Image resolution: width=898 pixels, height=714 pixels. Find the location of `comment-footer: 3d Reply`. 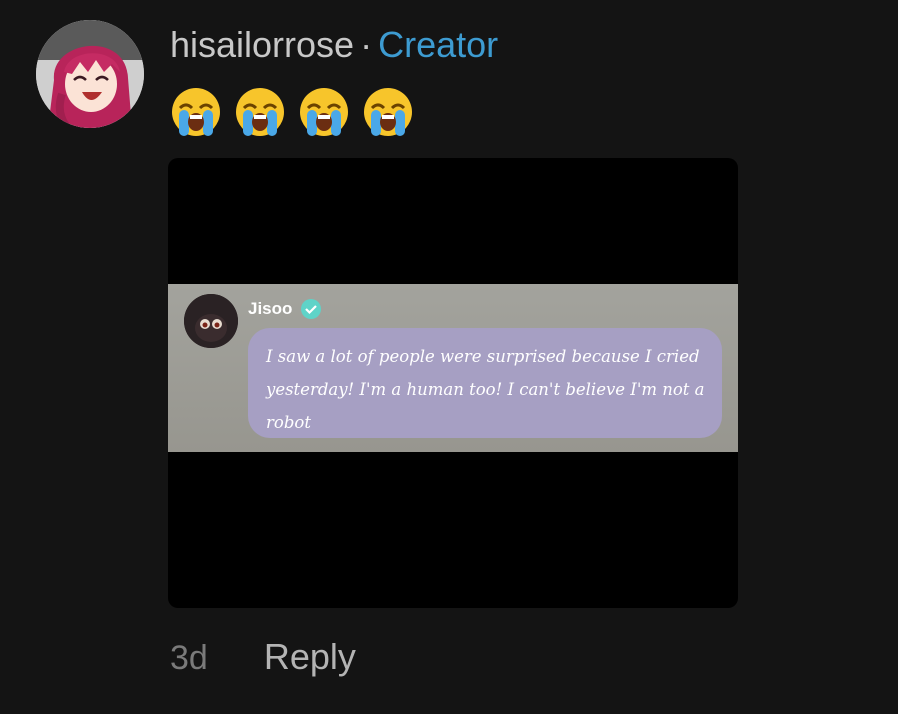

comment-footer: 3d Reply is located at coordinates (263, 657).